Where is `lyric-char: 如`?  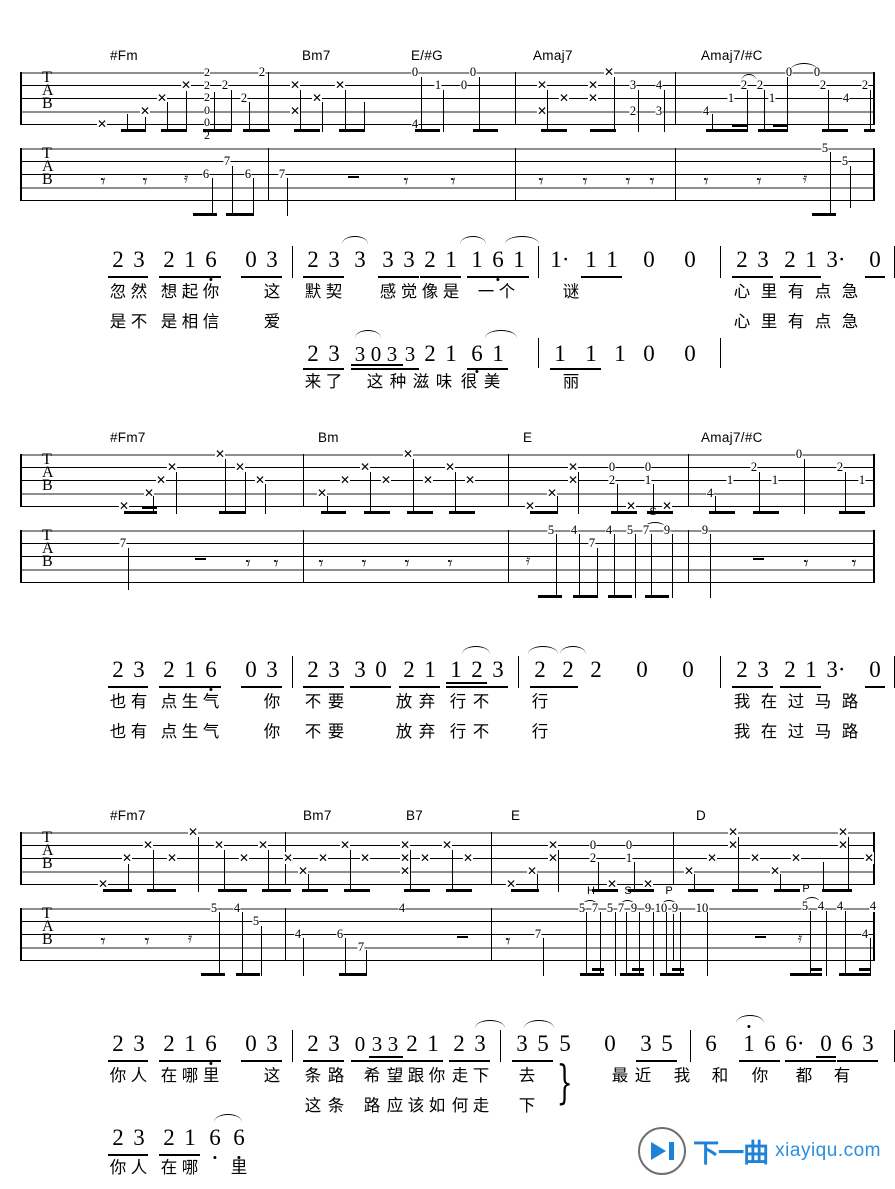
lyric-char: 如 is located at coordinates (437, 1105).